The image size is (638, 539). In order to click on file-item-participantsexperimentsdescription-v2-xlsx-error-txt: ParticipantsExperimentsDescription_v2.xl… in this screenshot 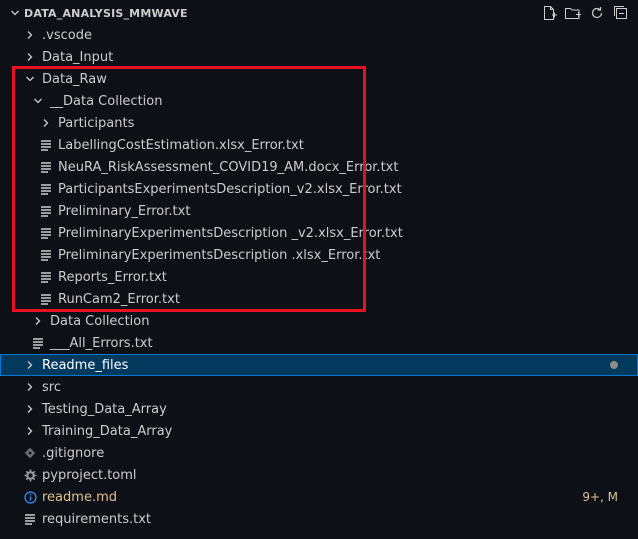, I will do `click(319, 189)`.